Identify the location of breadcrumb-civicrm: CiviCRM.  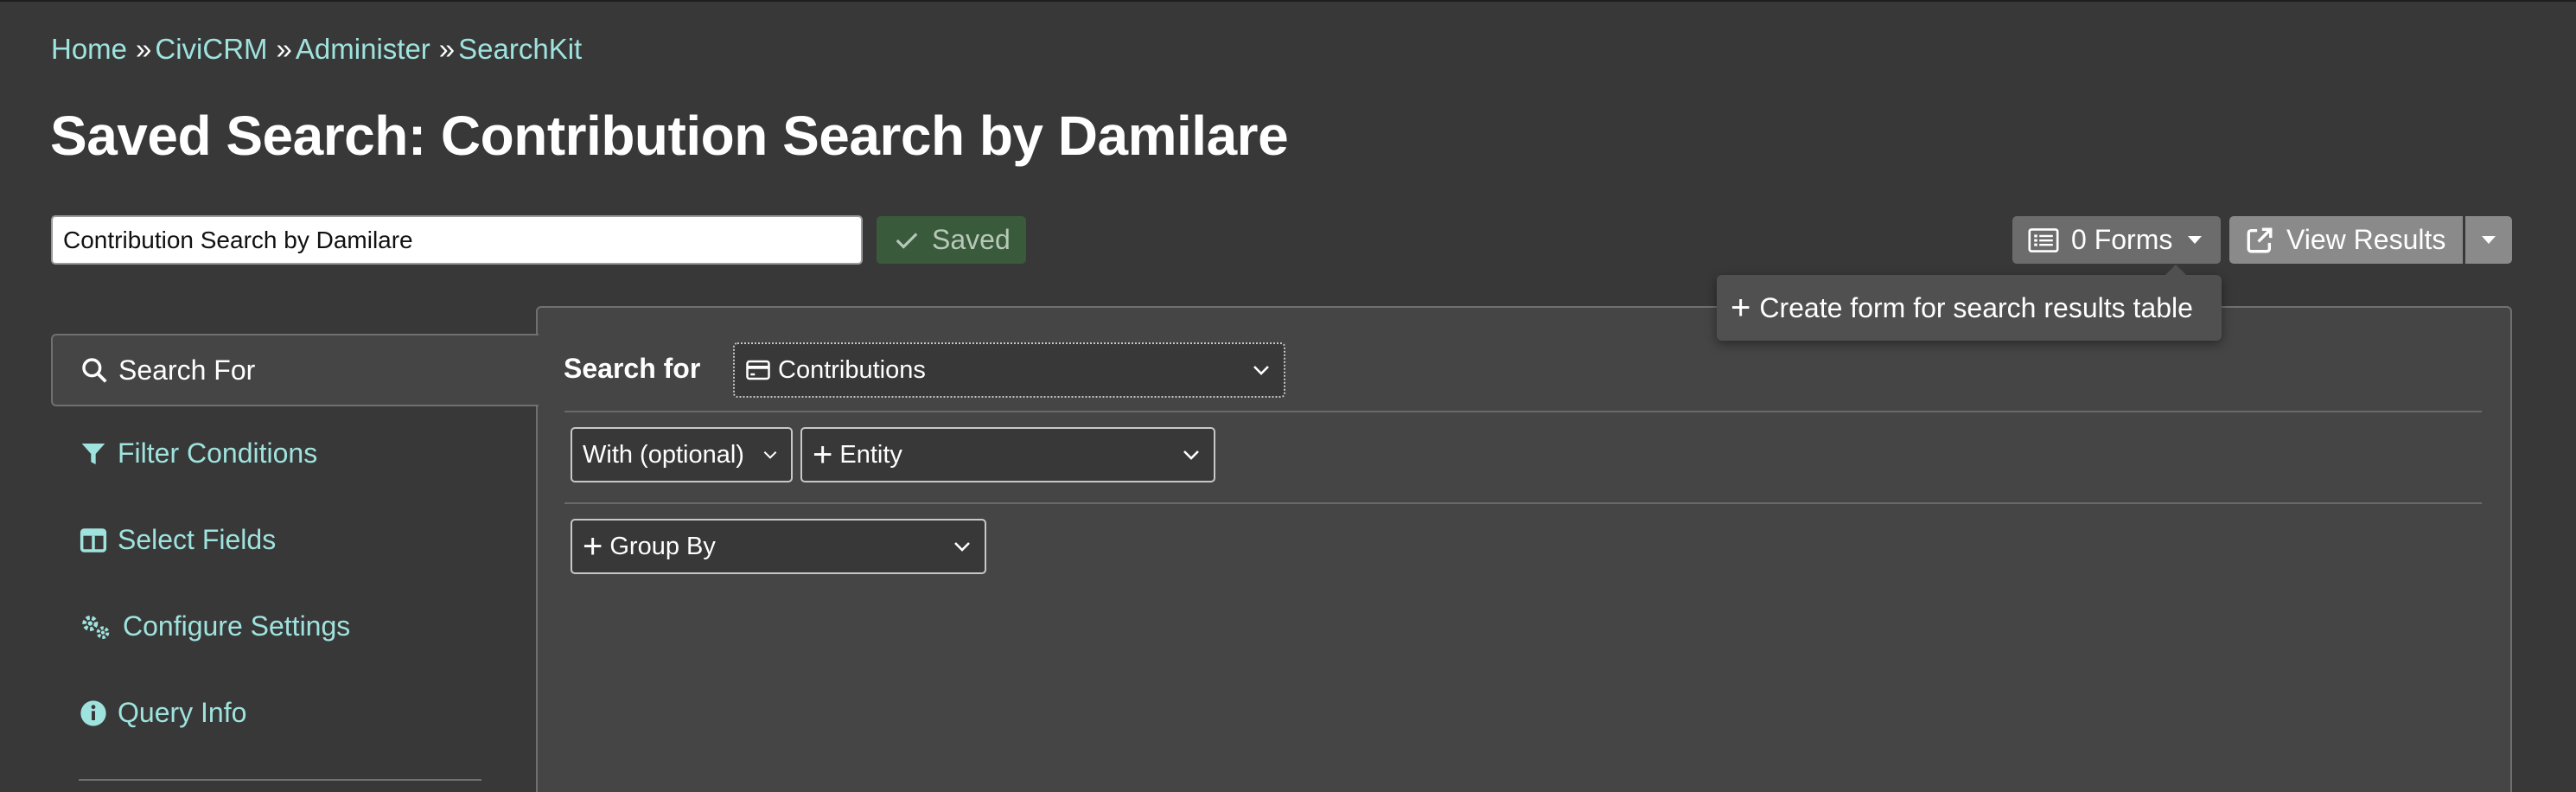
(211, 49).